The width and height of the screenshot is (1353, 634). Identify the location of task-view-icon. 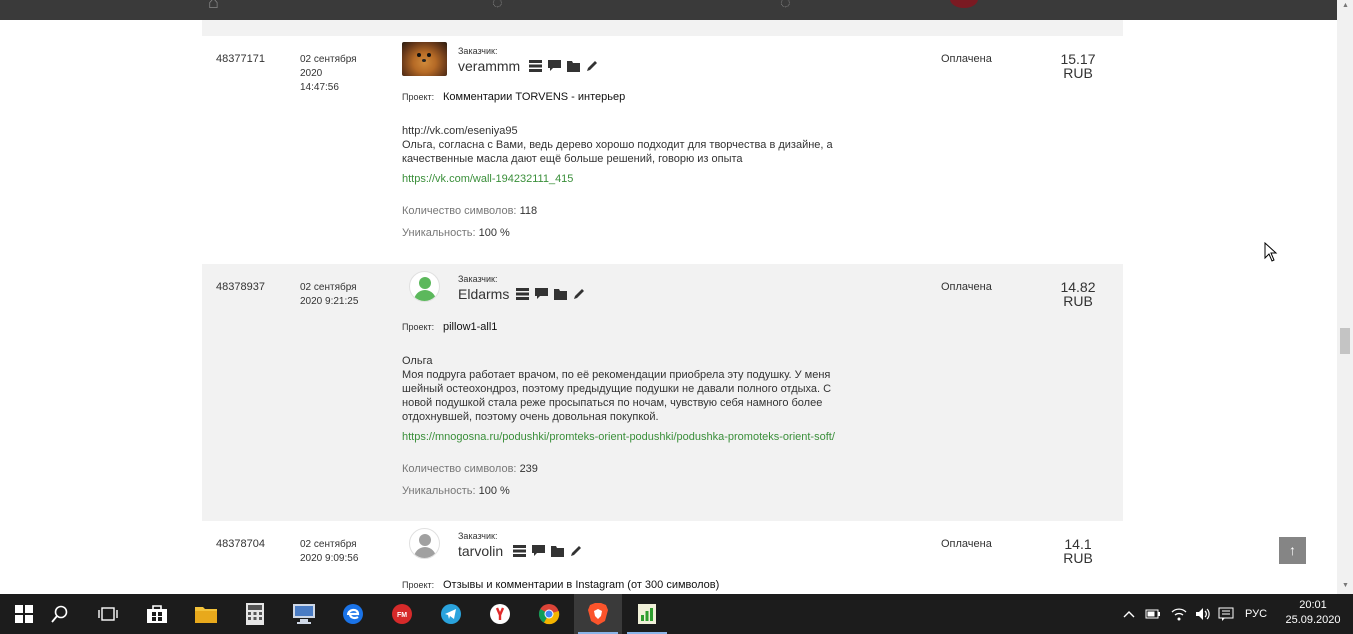
(108, 614).